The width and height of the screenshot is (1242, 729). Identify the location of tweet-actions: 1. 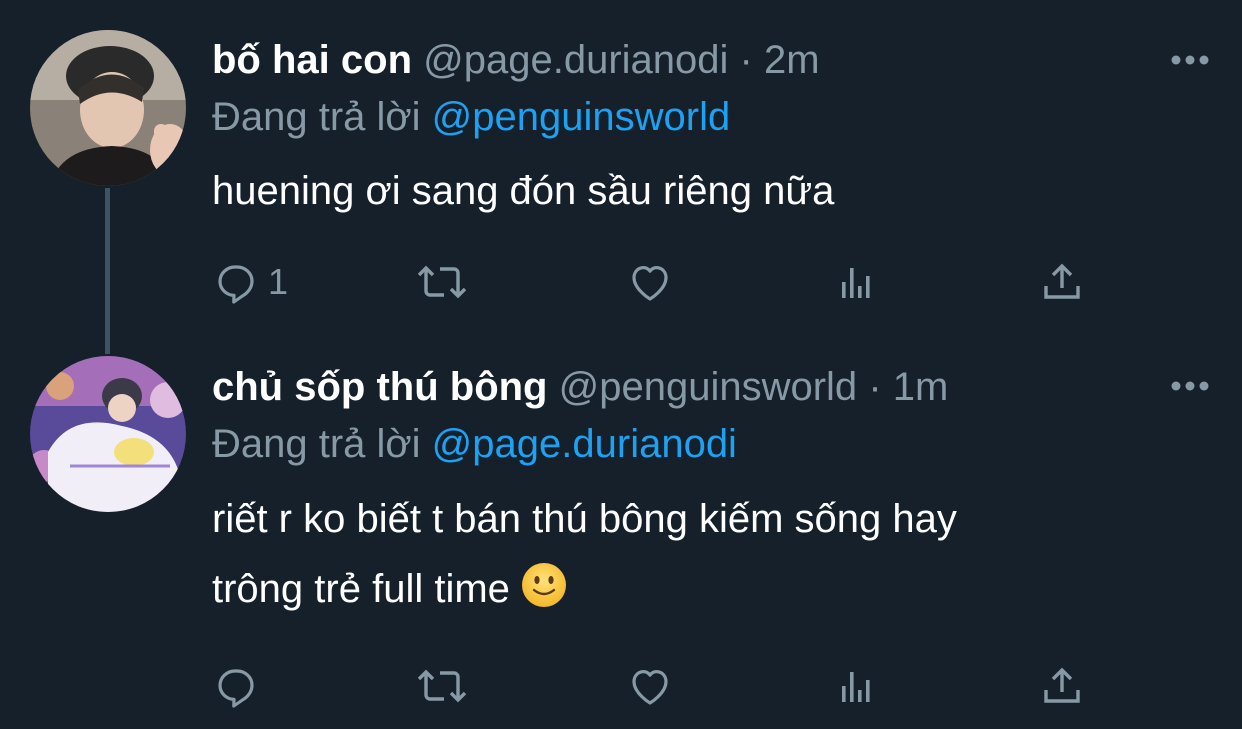
(662, 282).